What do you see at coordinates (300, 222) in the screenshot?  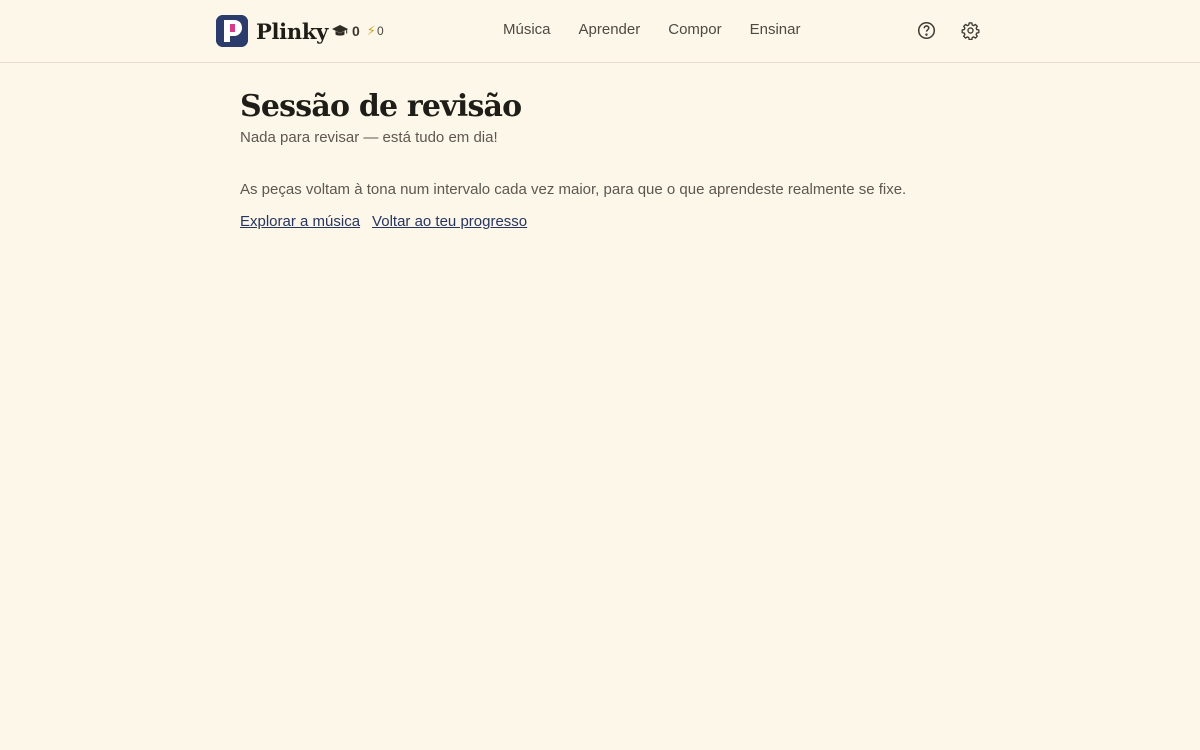 I see `explore-music-link: Explorar a música` at bounding box center [300, 222].